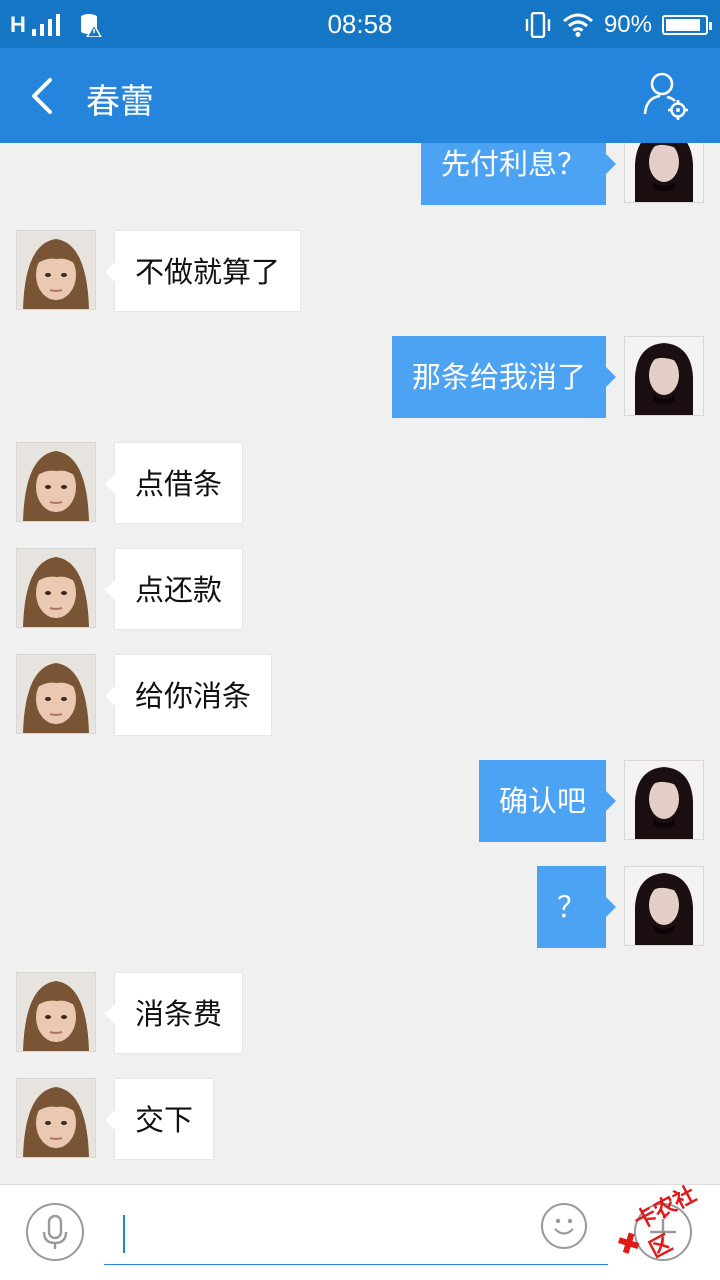 The image size is (720, 1280). What do you see at coordinates (667, 96) in the screenshot?
I see `contact-settings-icon` at bounding box center [667, 96].